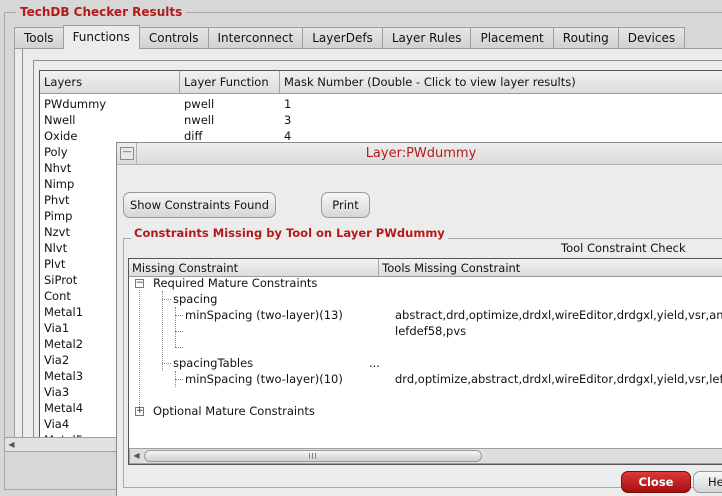 The width and height of the screenshot is (722, 496). I want to click on layer-name-cell: PWdummy, so click(75, 104).